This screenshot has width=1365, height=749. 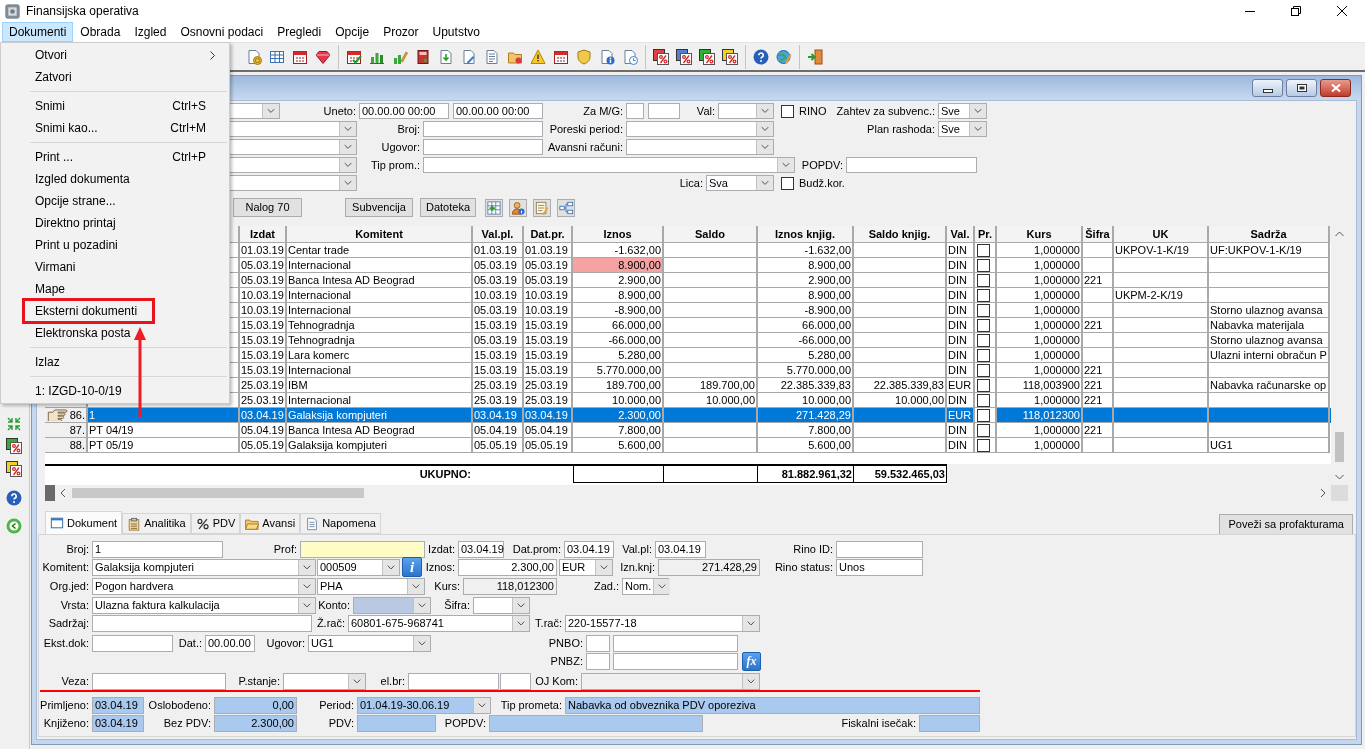 I want to click on globe-icon, so click(x=783, y=56).